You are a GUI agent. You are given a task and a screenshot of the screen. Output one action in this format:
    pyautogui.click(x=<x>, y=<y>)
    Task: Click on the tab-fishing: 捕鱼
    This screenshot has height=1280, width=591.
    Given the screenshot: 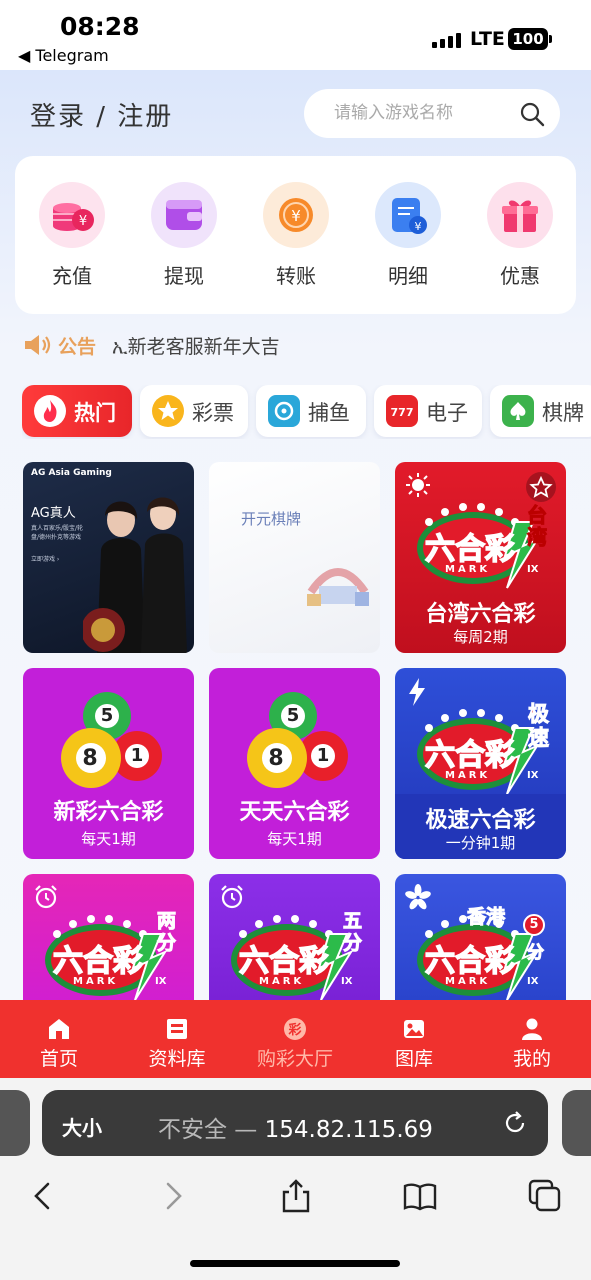 What is the action you would take?
    pyautogui.click(x=311, y=411)
    